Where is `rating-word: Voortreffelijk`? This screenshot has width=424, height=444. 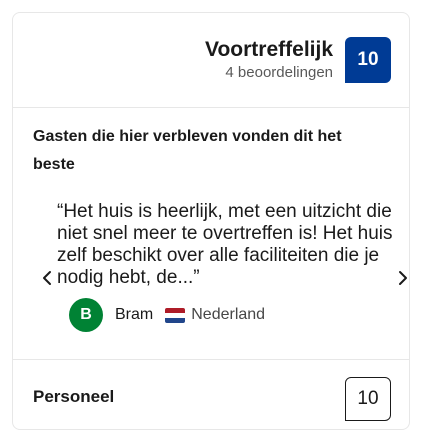
rating-word: Voortreffelijk is located at coordinates (269, 49).